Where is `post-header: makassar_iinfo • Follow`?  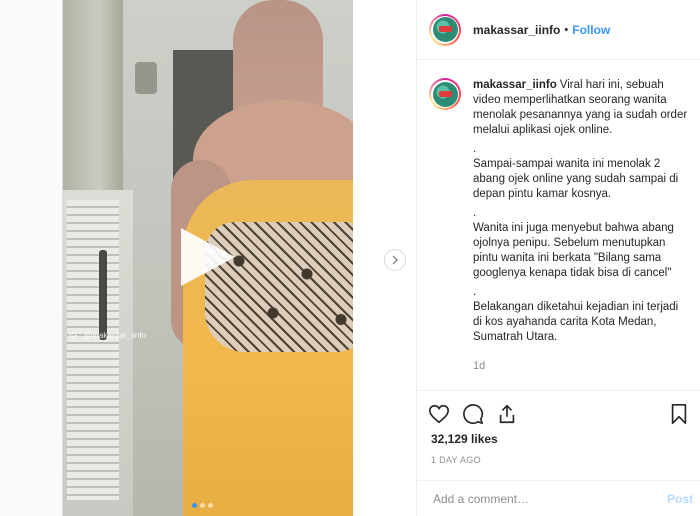
post-header: makassar_iinfo • Follow is located at coordinates (558, 30).